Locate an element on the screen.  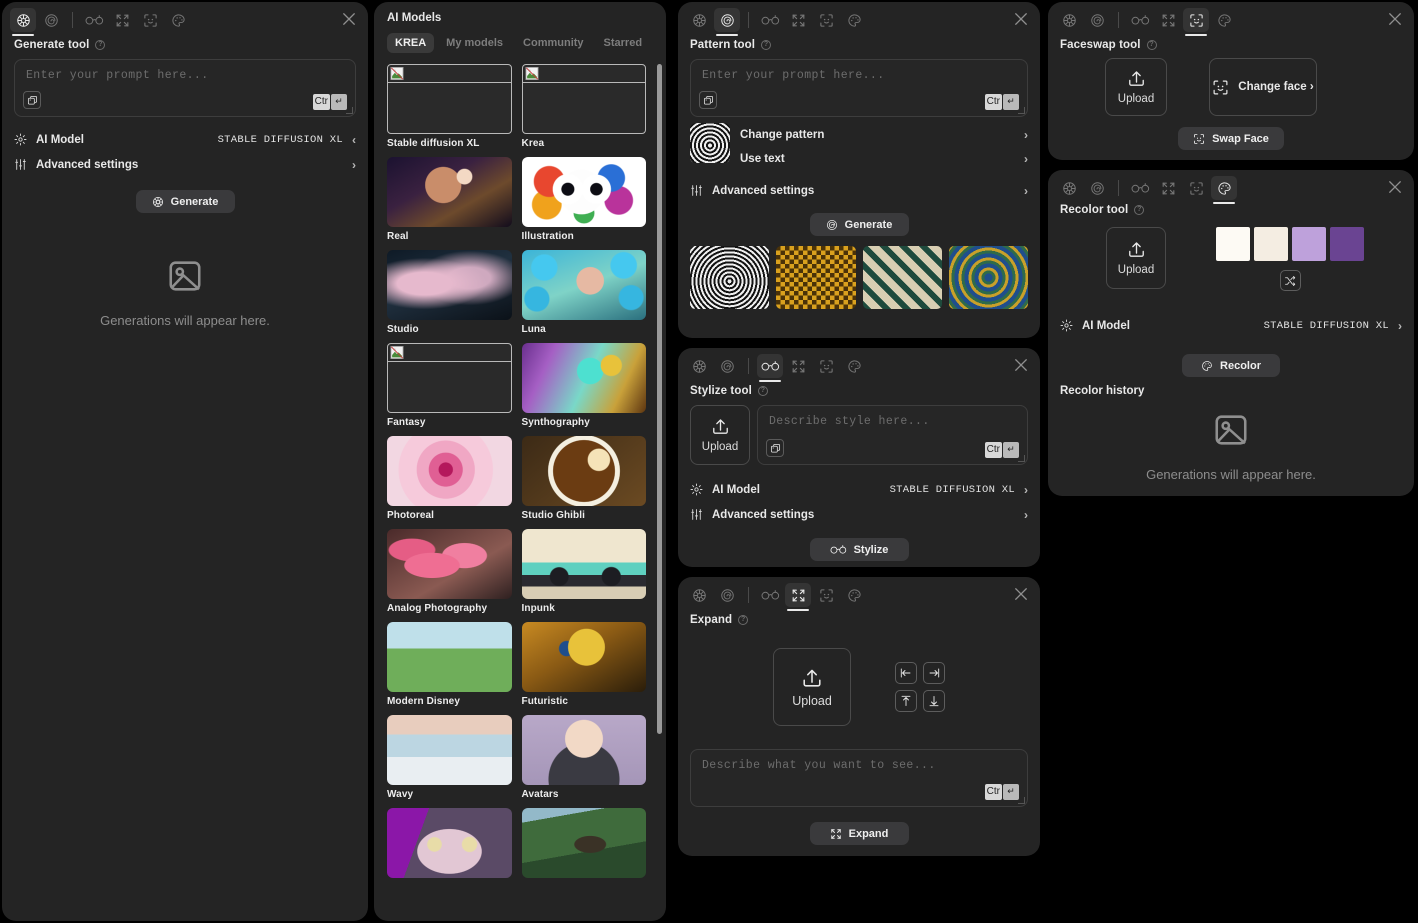
model-card: Fantasy is located at coordinates (449, 385).